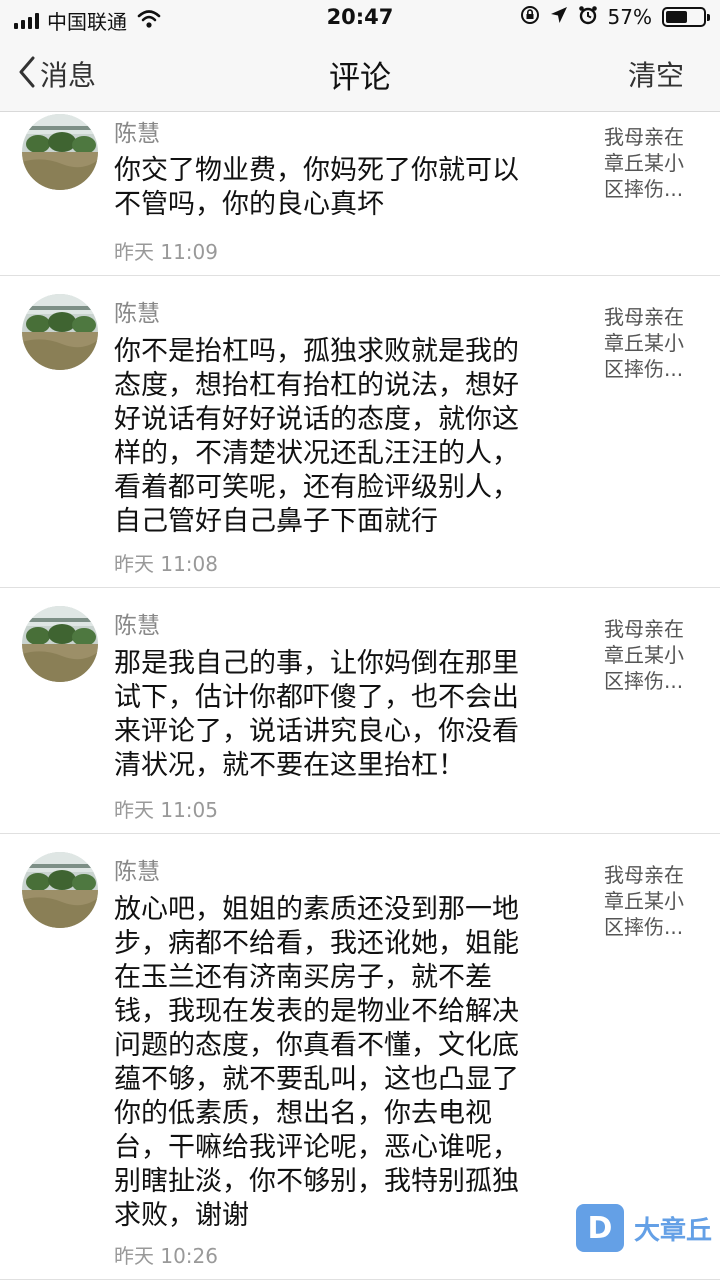 The image size is (720, 1280). What do you see at coordinates (316, 170) in the screenshot?
I see `comment-line: 你交了物业费，你妈死了你就可以` at bounding box center [316, 170].